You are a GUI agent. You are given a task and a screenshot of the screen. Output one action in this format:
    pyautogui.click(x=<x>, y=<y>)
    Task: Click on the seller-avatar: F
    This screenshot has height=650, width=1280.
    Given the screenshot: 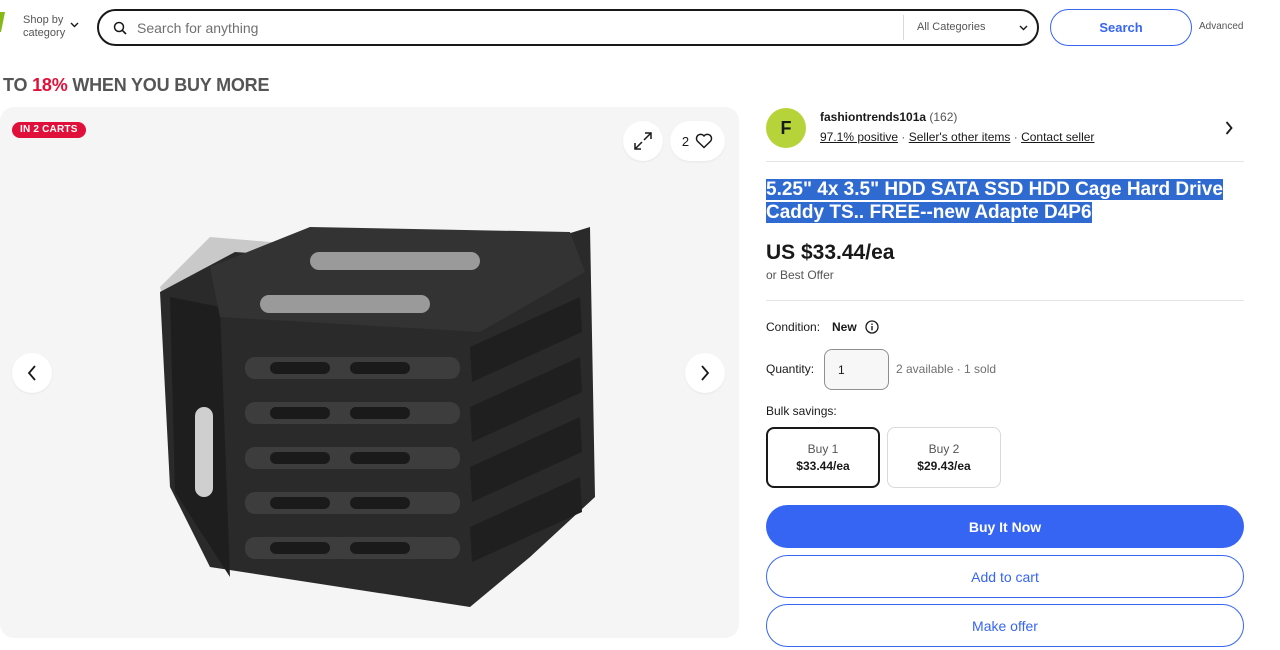 What is the action you would take?
    pyautogui.click(x=786, y=128)
    